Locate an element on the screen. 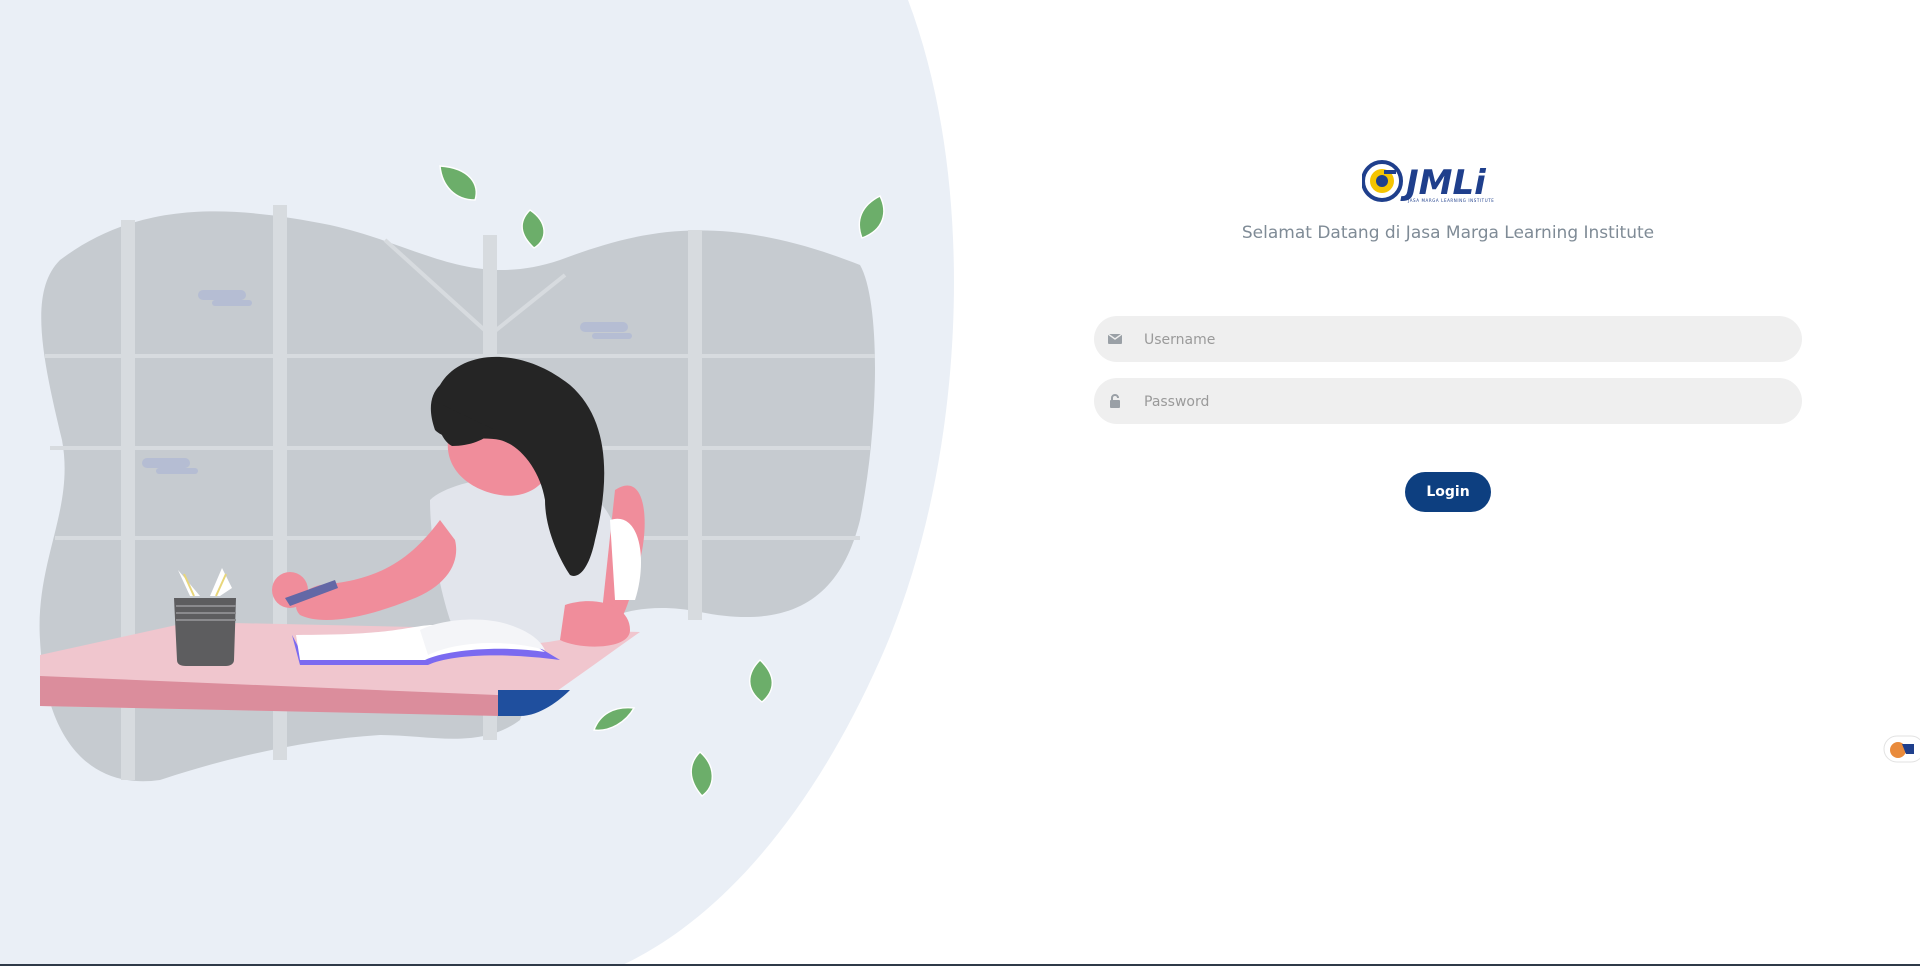 The image size is (1920, 966). svg-text: JASA MARGA LEARNING INSTITUTE is located at coordinates (1450, 200).